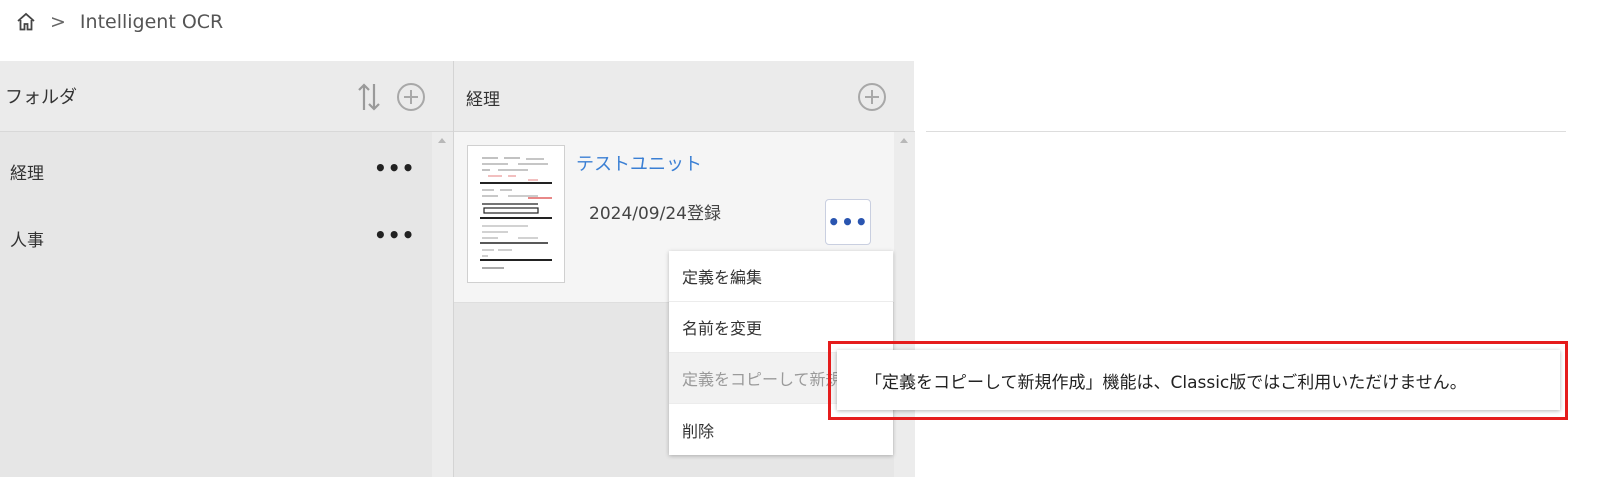 Image resolution: width=1600 pixels, height=477 pixels. Describe the element at coordinates (27, 238) in the screenshot. I see `folder-item-jinji: 人事` at that location.